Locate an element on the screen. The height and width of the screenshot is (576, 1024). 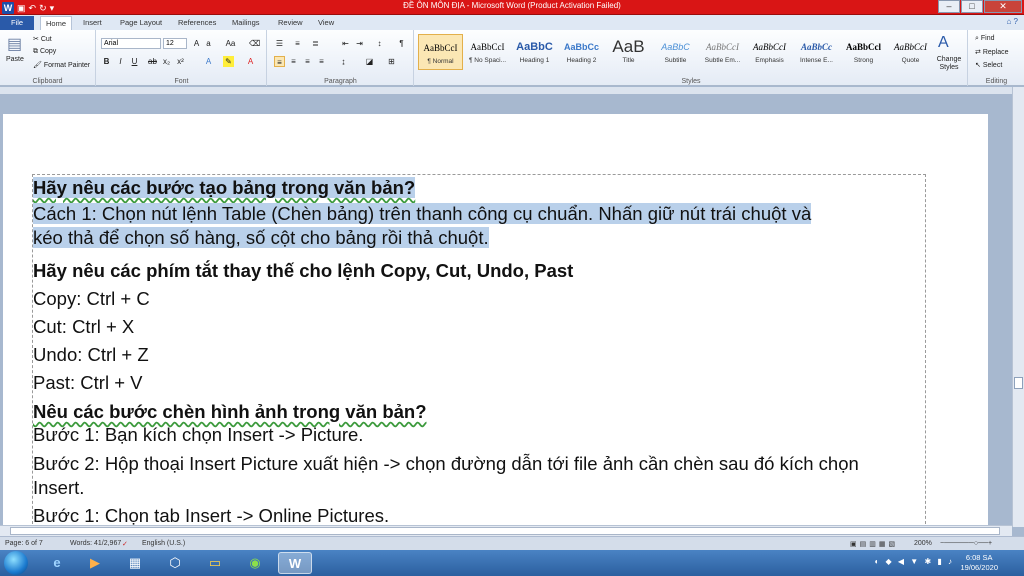
strikethrough-icon: ab is located at coordinates (152, 61).